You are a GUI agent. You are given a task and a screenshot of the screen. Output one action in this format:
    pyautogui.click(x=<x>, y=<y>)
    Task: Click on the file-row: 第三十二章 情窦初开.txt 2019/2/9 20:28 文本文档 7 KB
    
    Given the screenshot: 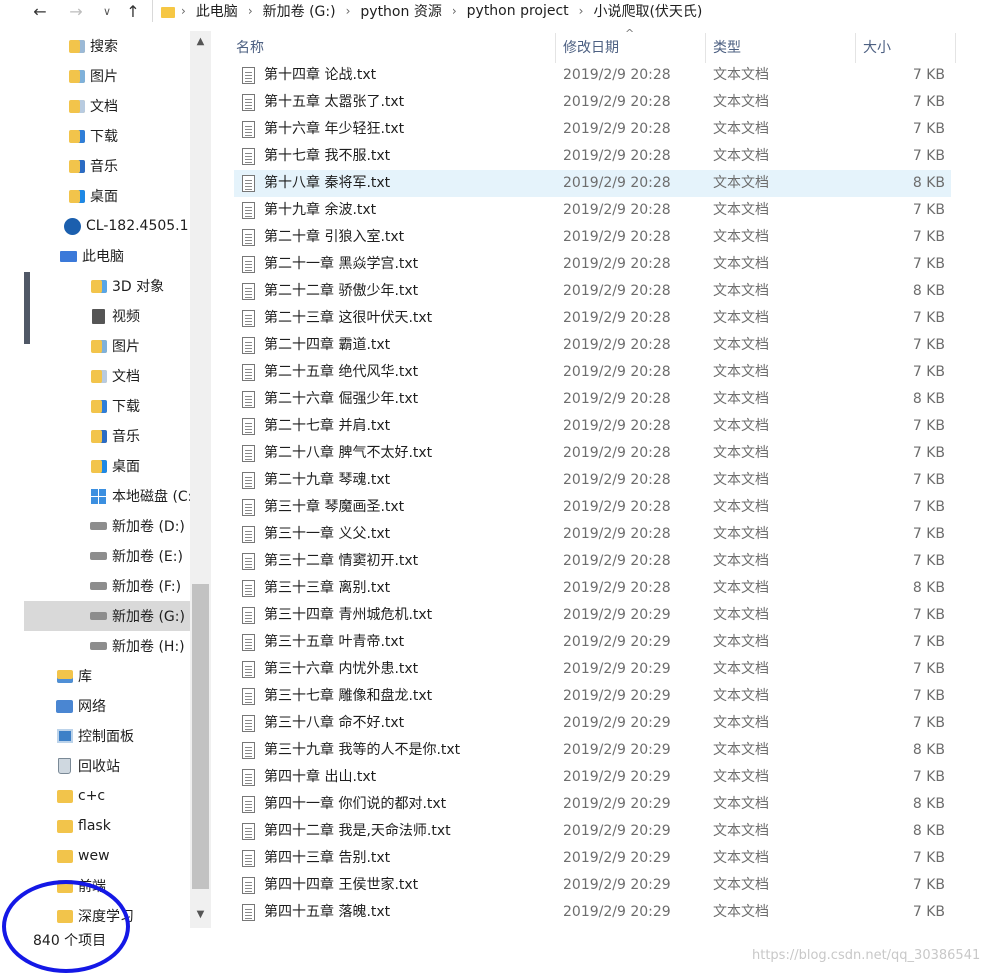 What is the action you would take?
    pyautogui.click(x=592, y=561)
    